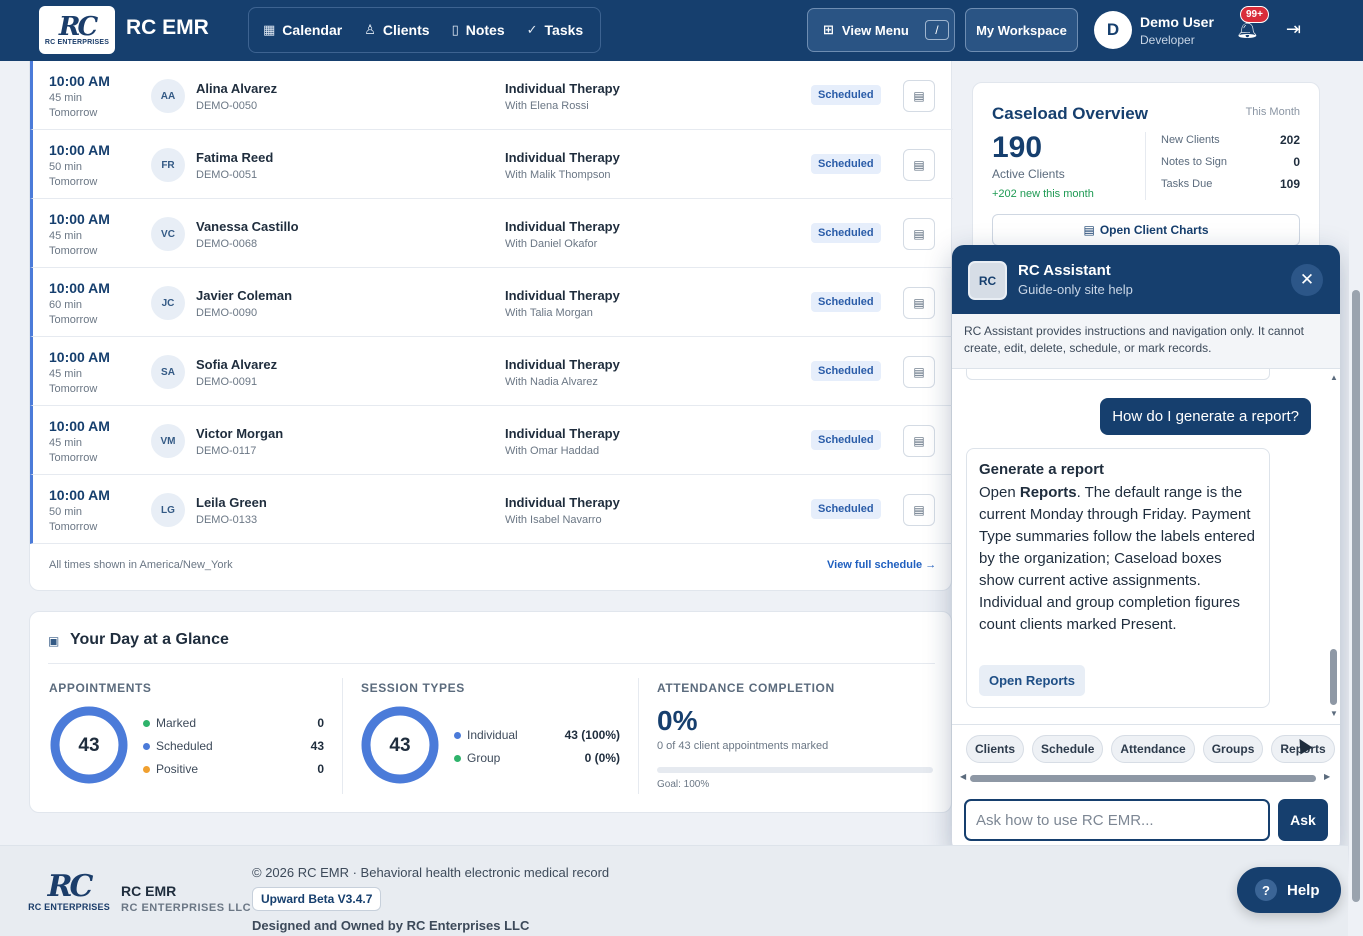  Describe the element at coordinates (1233, 749) in the screenshot. I see `suggestion-chip: Groups` at that location.